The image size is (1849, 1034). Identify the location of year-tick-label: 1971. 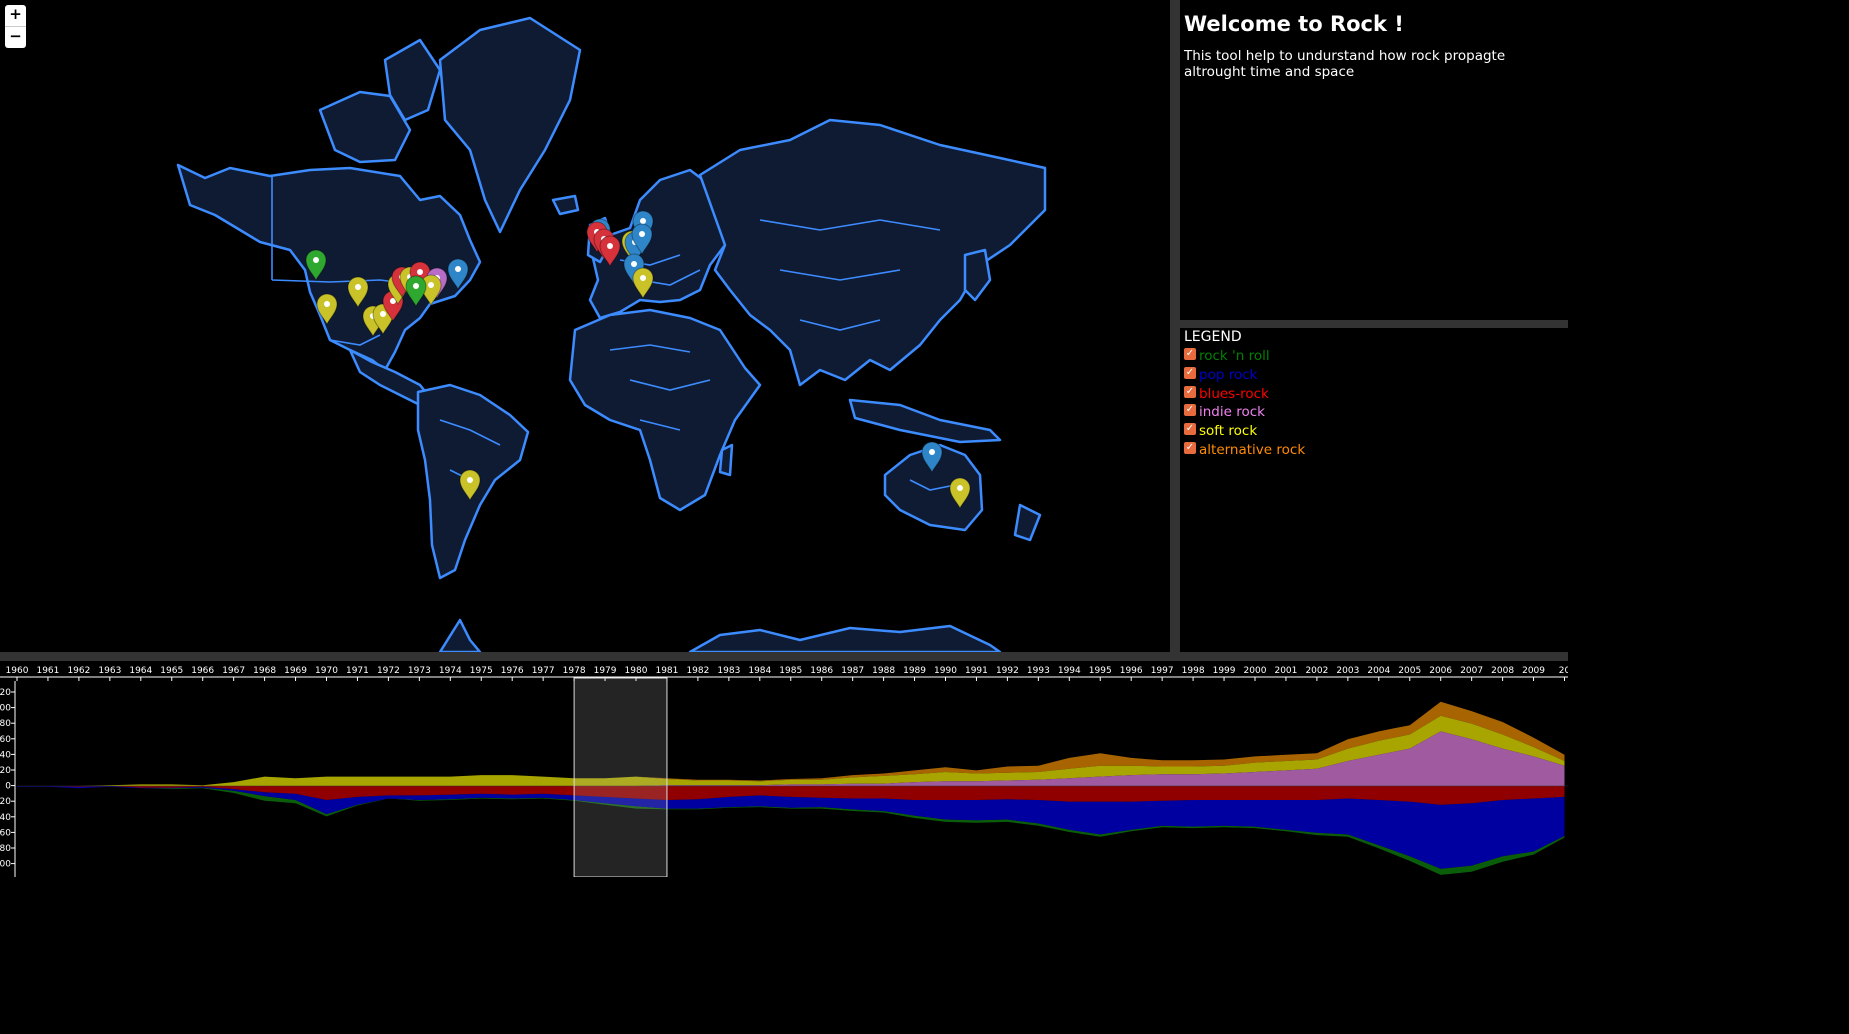
(357, 671).